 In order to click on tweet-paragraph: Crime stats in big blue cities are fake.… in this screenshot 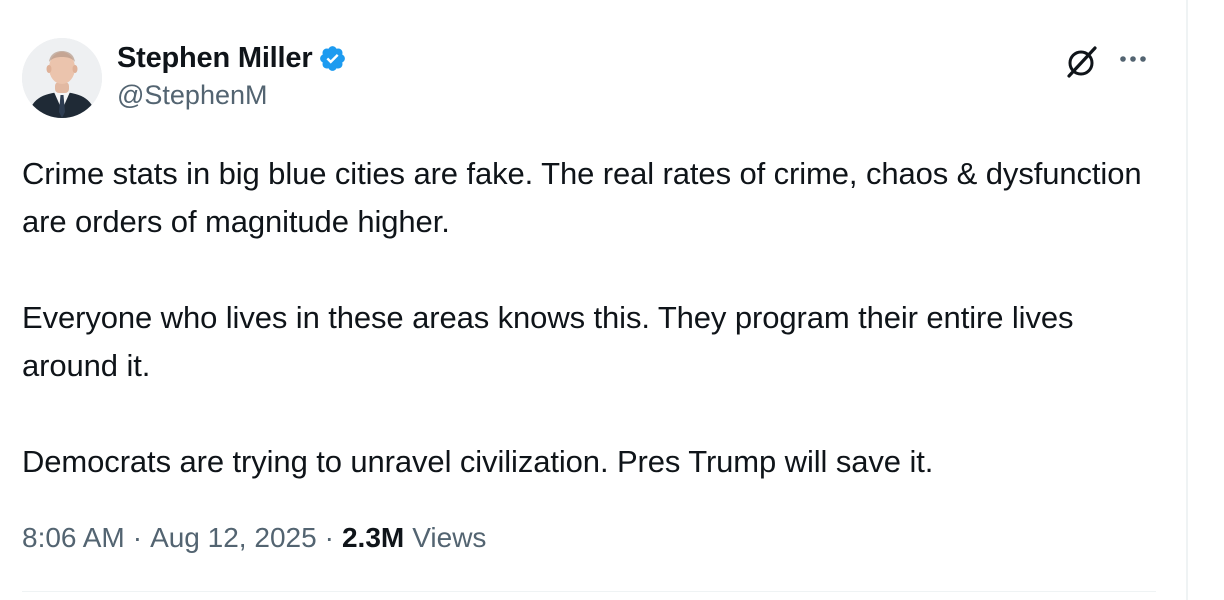, I will do `click(582, 197)`.